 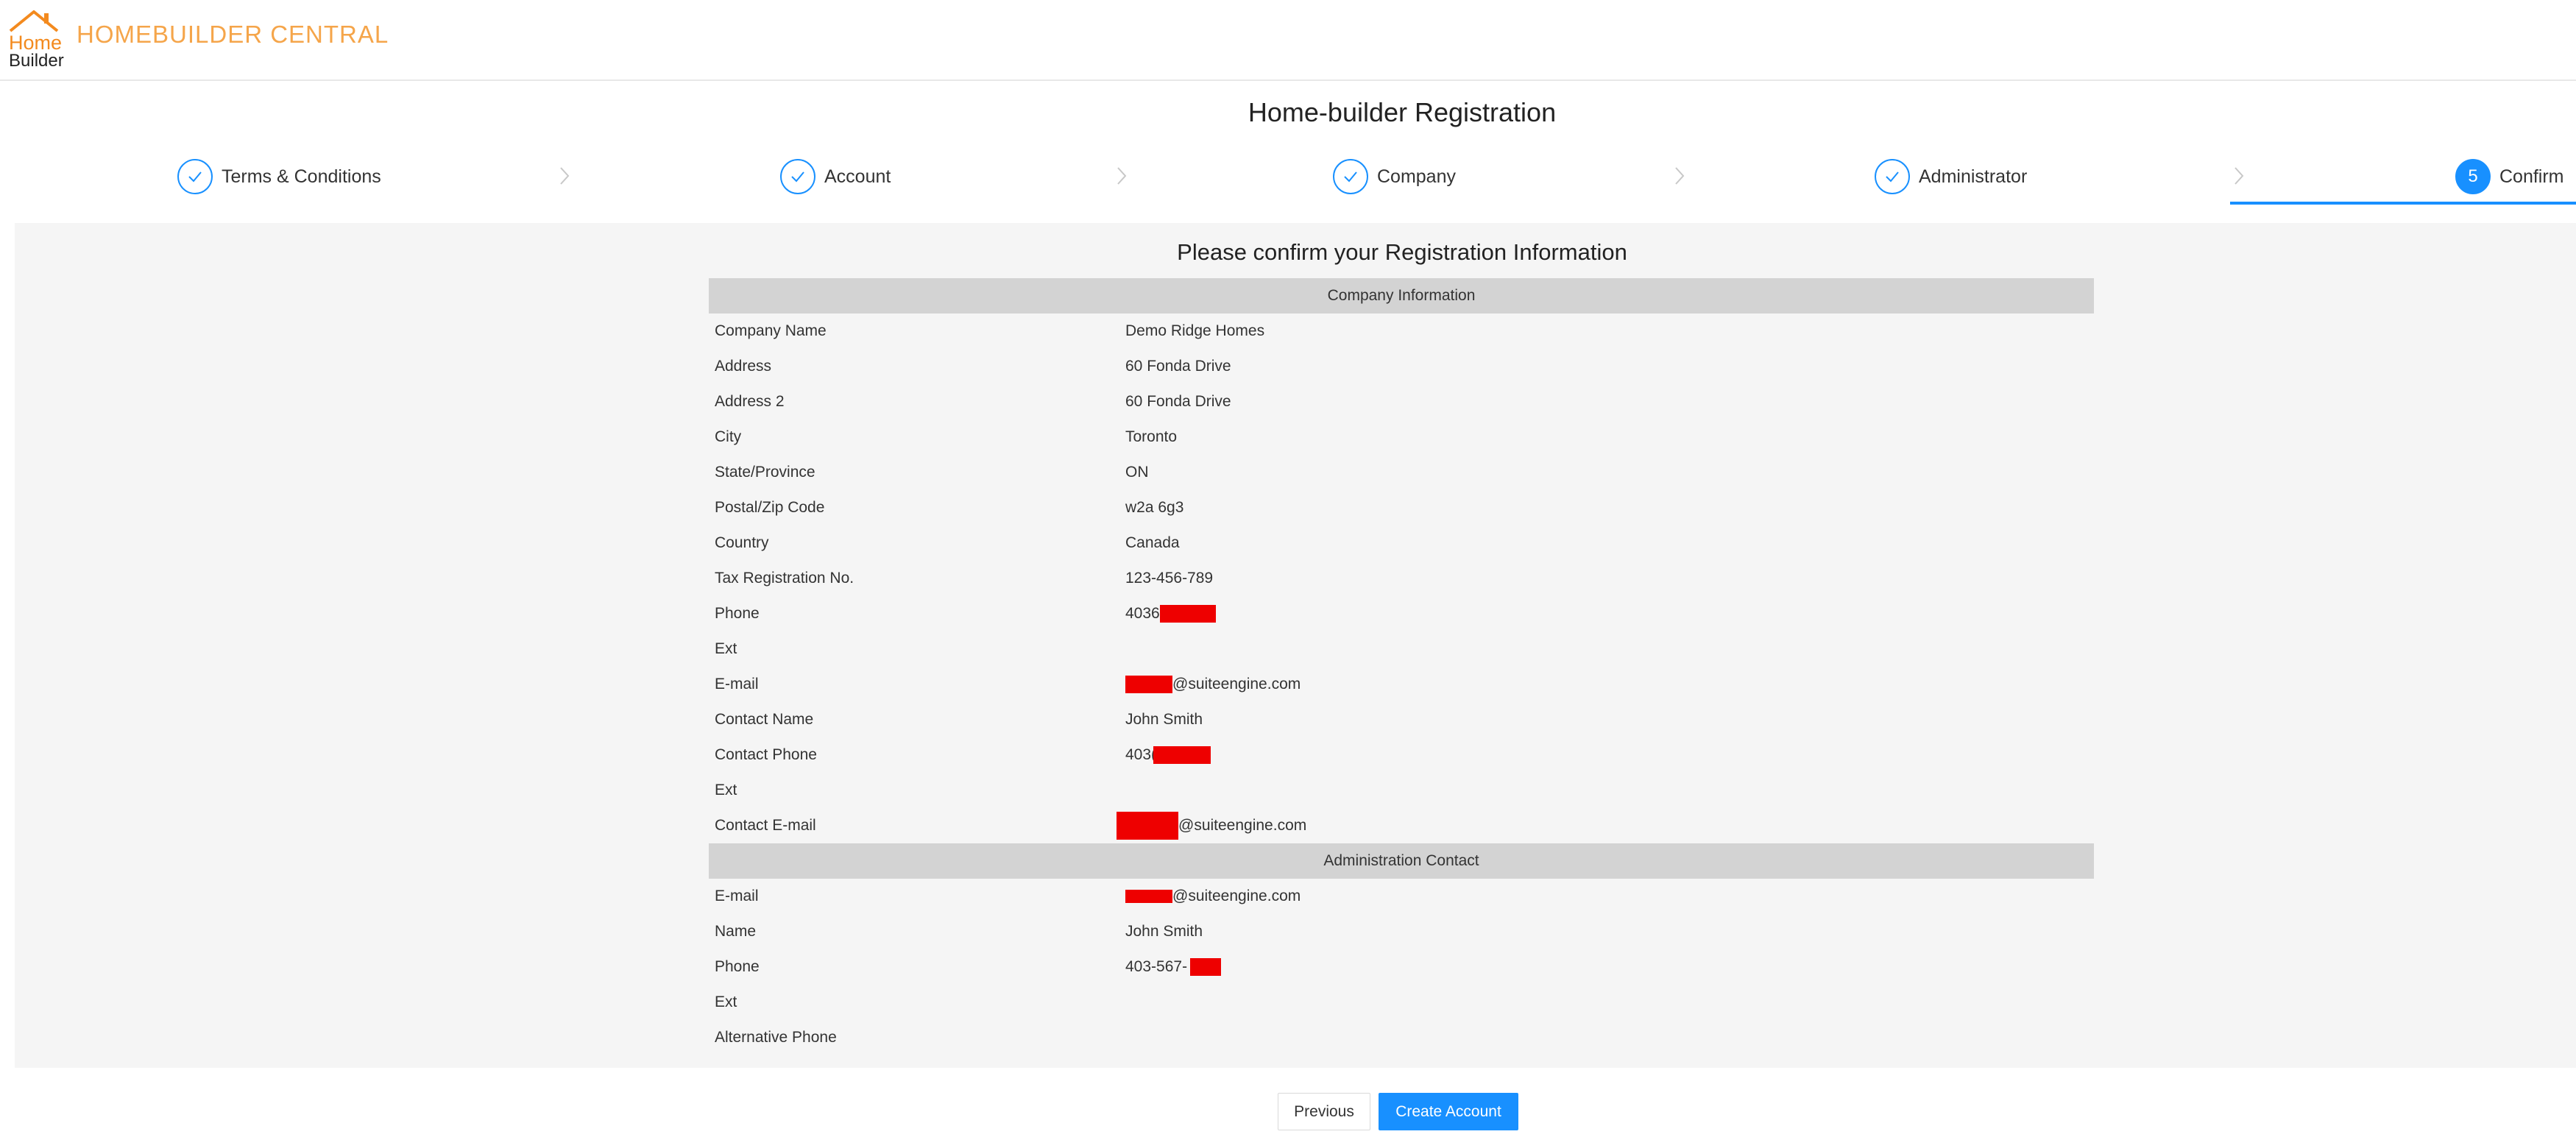 I want to click on table-row: Name John Smith, so click(x=1401, y=931).